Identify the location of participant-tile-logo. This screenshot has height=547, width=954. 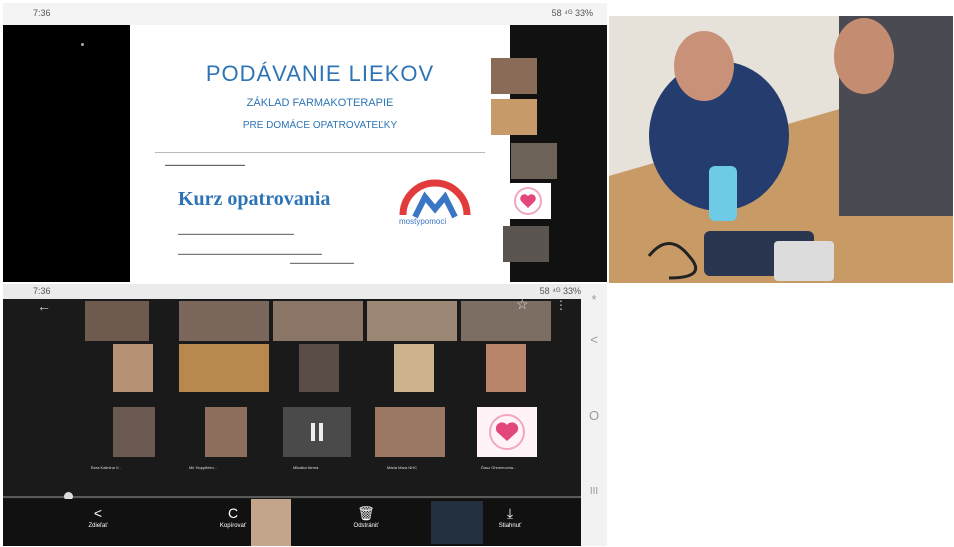
(507, 432).